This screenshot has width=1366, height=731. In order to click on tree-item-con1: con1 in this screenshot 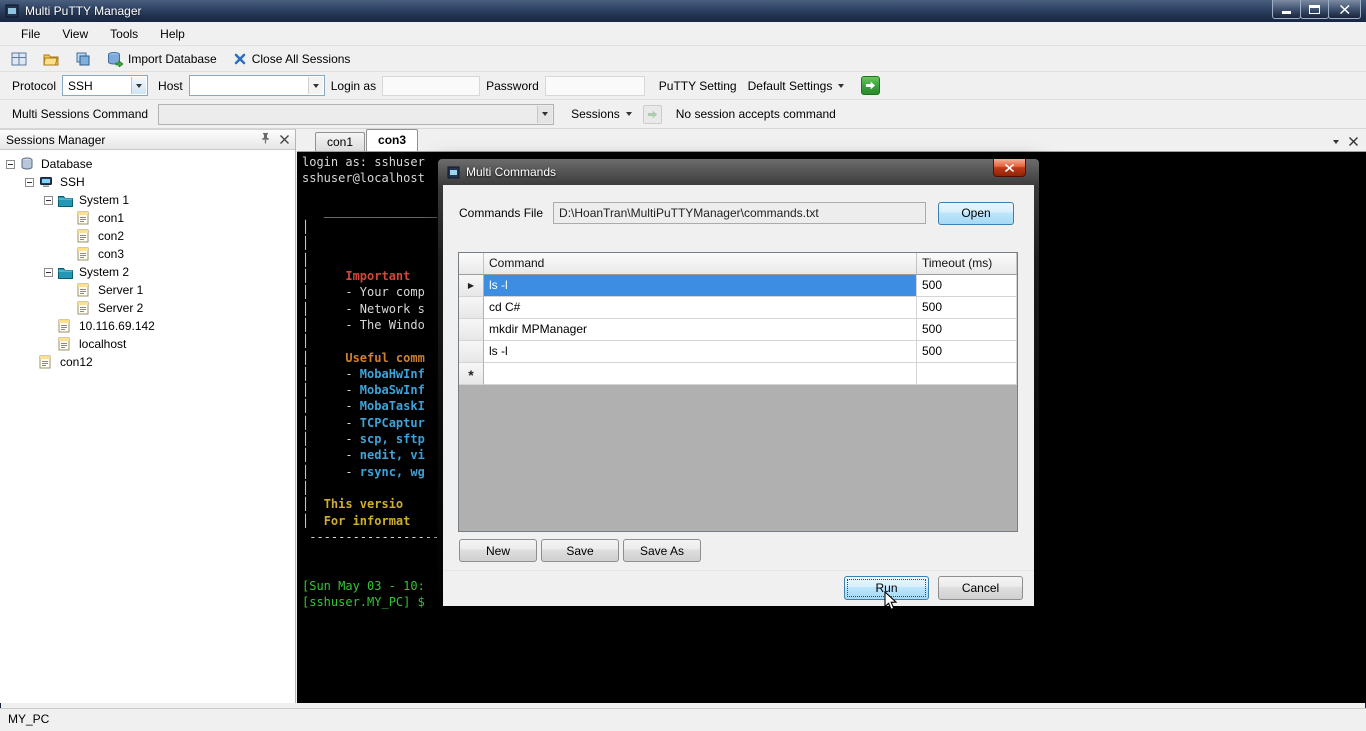, I will do `click(147, 218)`.